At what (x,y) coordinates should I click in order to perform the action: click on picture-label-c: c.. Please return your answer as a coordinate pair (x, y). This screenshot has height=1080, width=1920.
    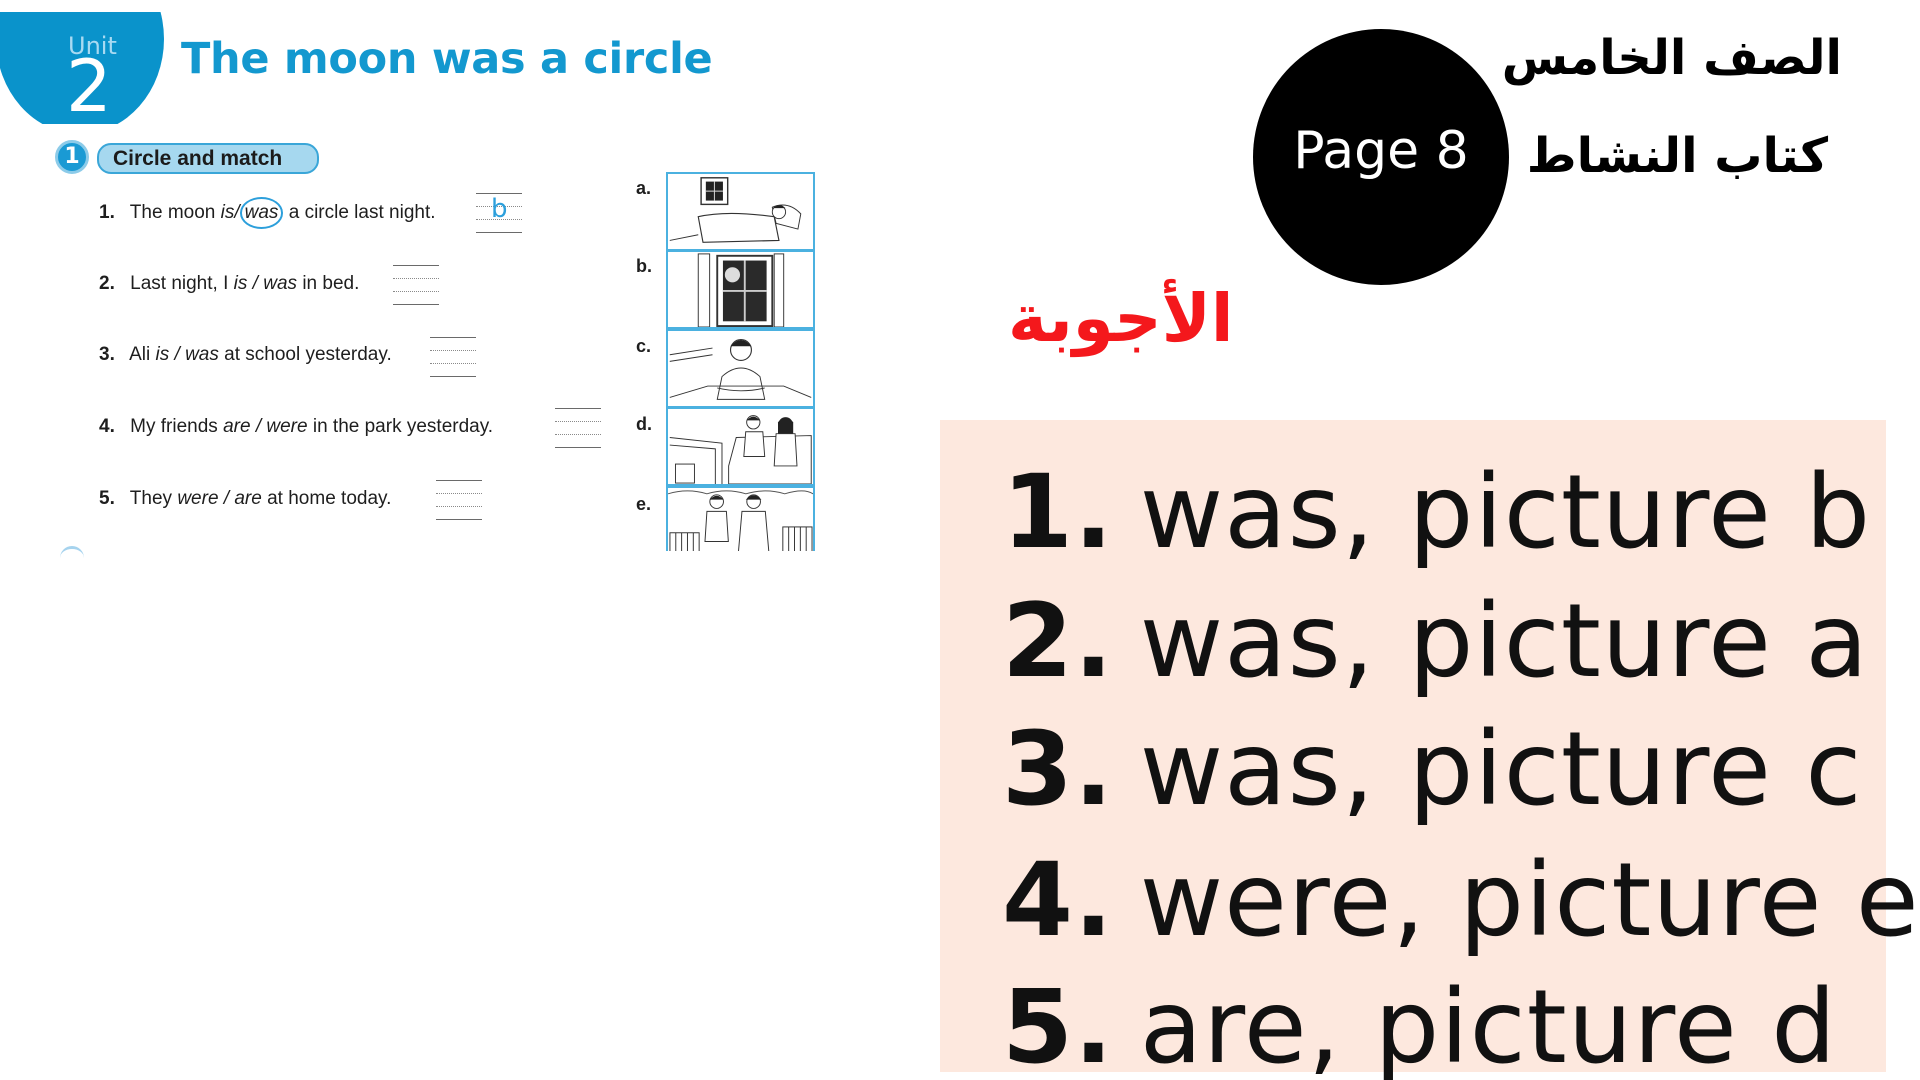
    Looking at the image, I should click on (644, 346).